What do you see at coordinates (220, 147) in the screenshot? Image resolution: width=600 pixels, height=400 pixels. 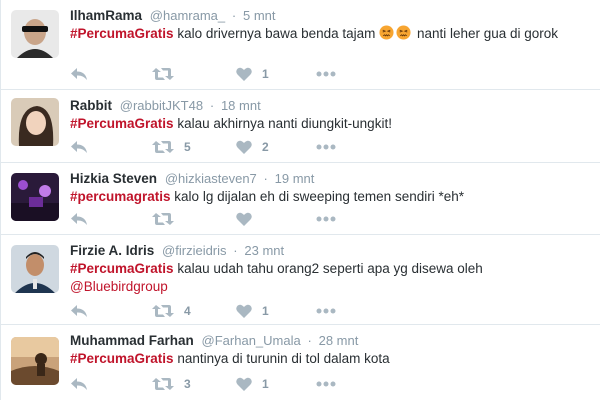 I see `tweet-actions: 5 2` at bounding box center [220, 147].